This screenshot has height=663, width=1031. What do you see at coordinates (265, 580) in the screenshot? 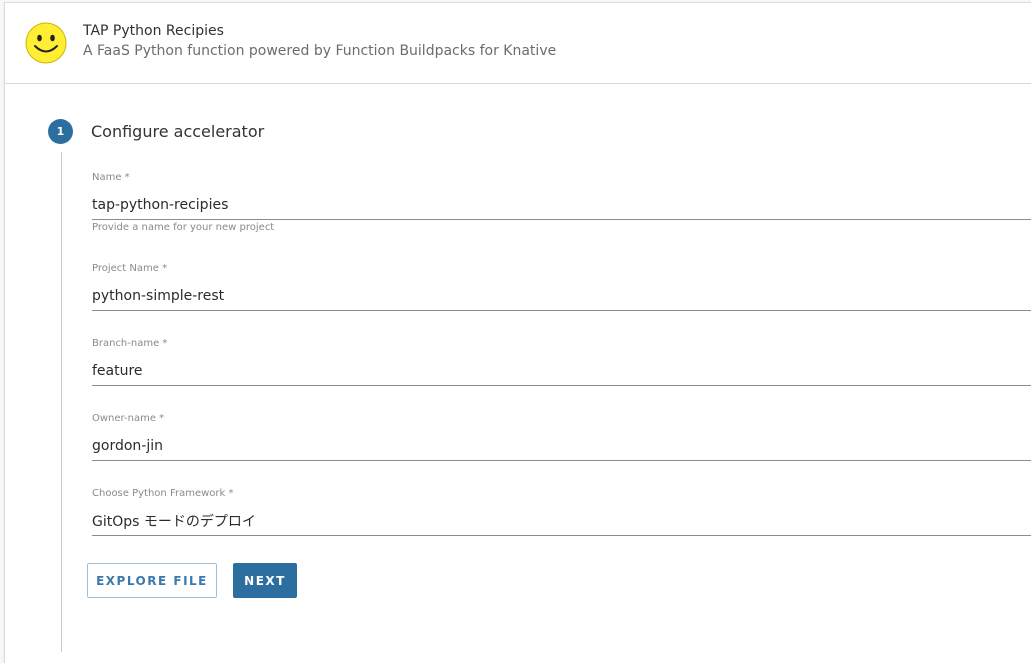
I see `next-button: NEXT` at bounding box center [265, 580].